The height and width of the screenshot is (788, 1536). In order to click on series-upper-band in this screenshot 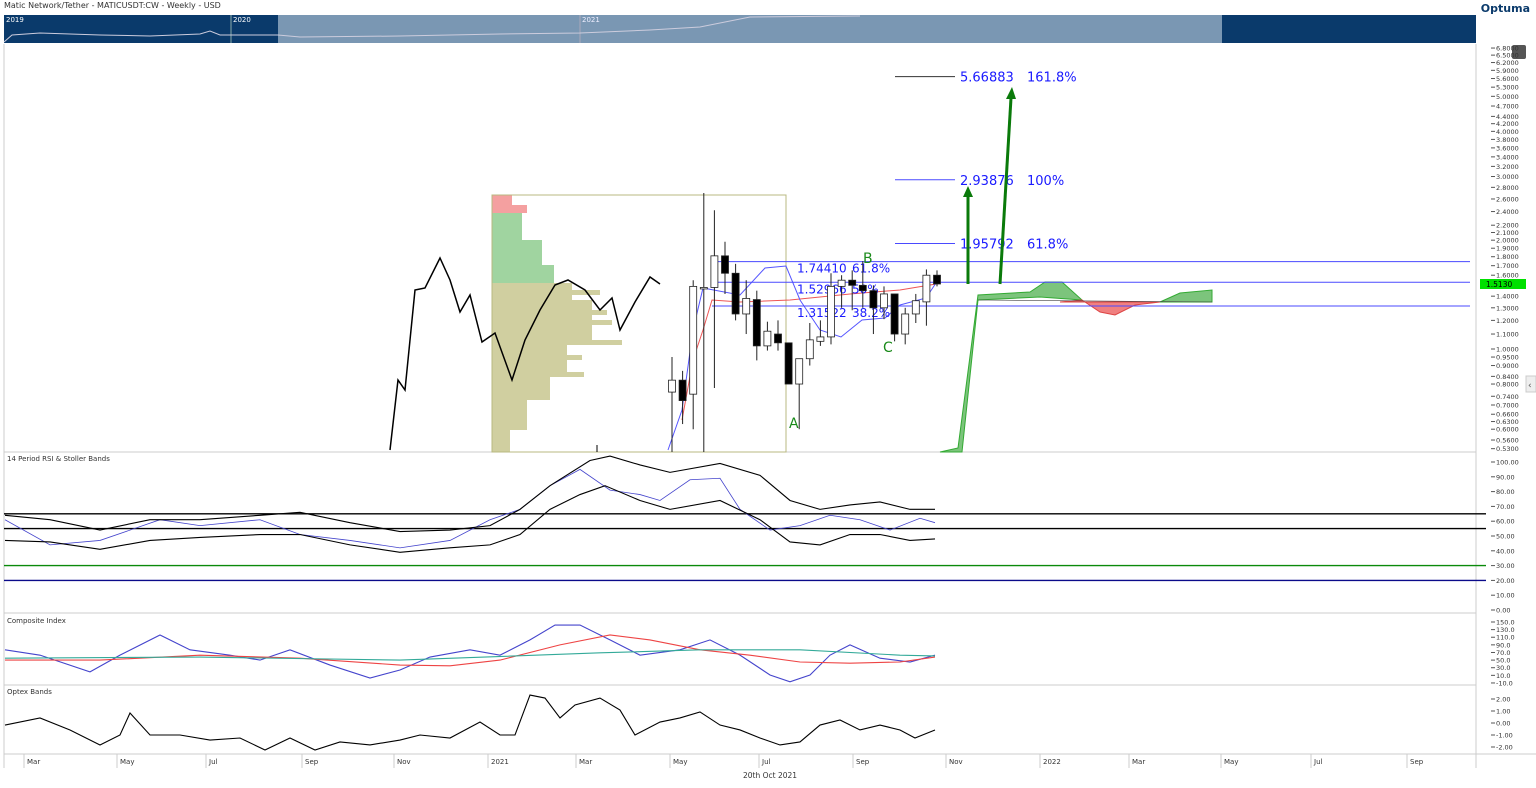, I will do `click(469, 494)`.